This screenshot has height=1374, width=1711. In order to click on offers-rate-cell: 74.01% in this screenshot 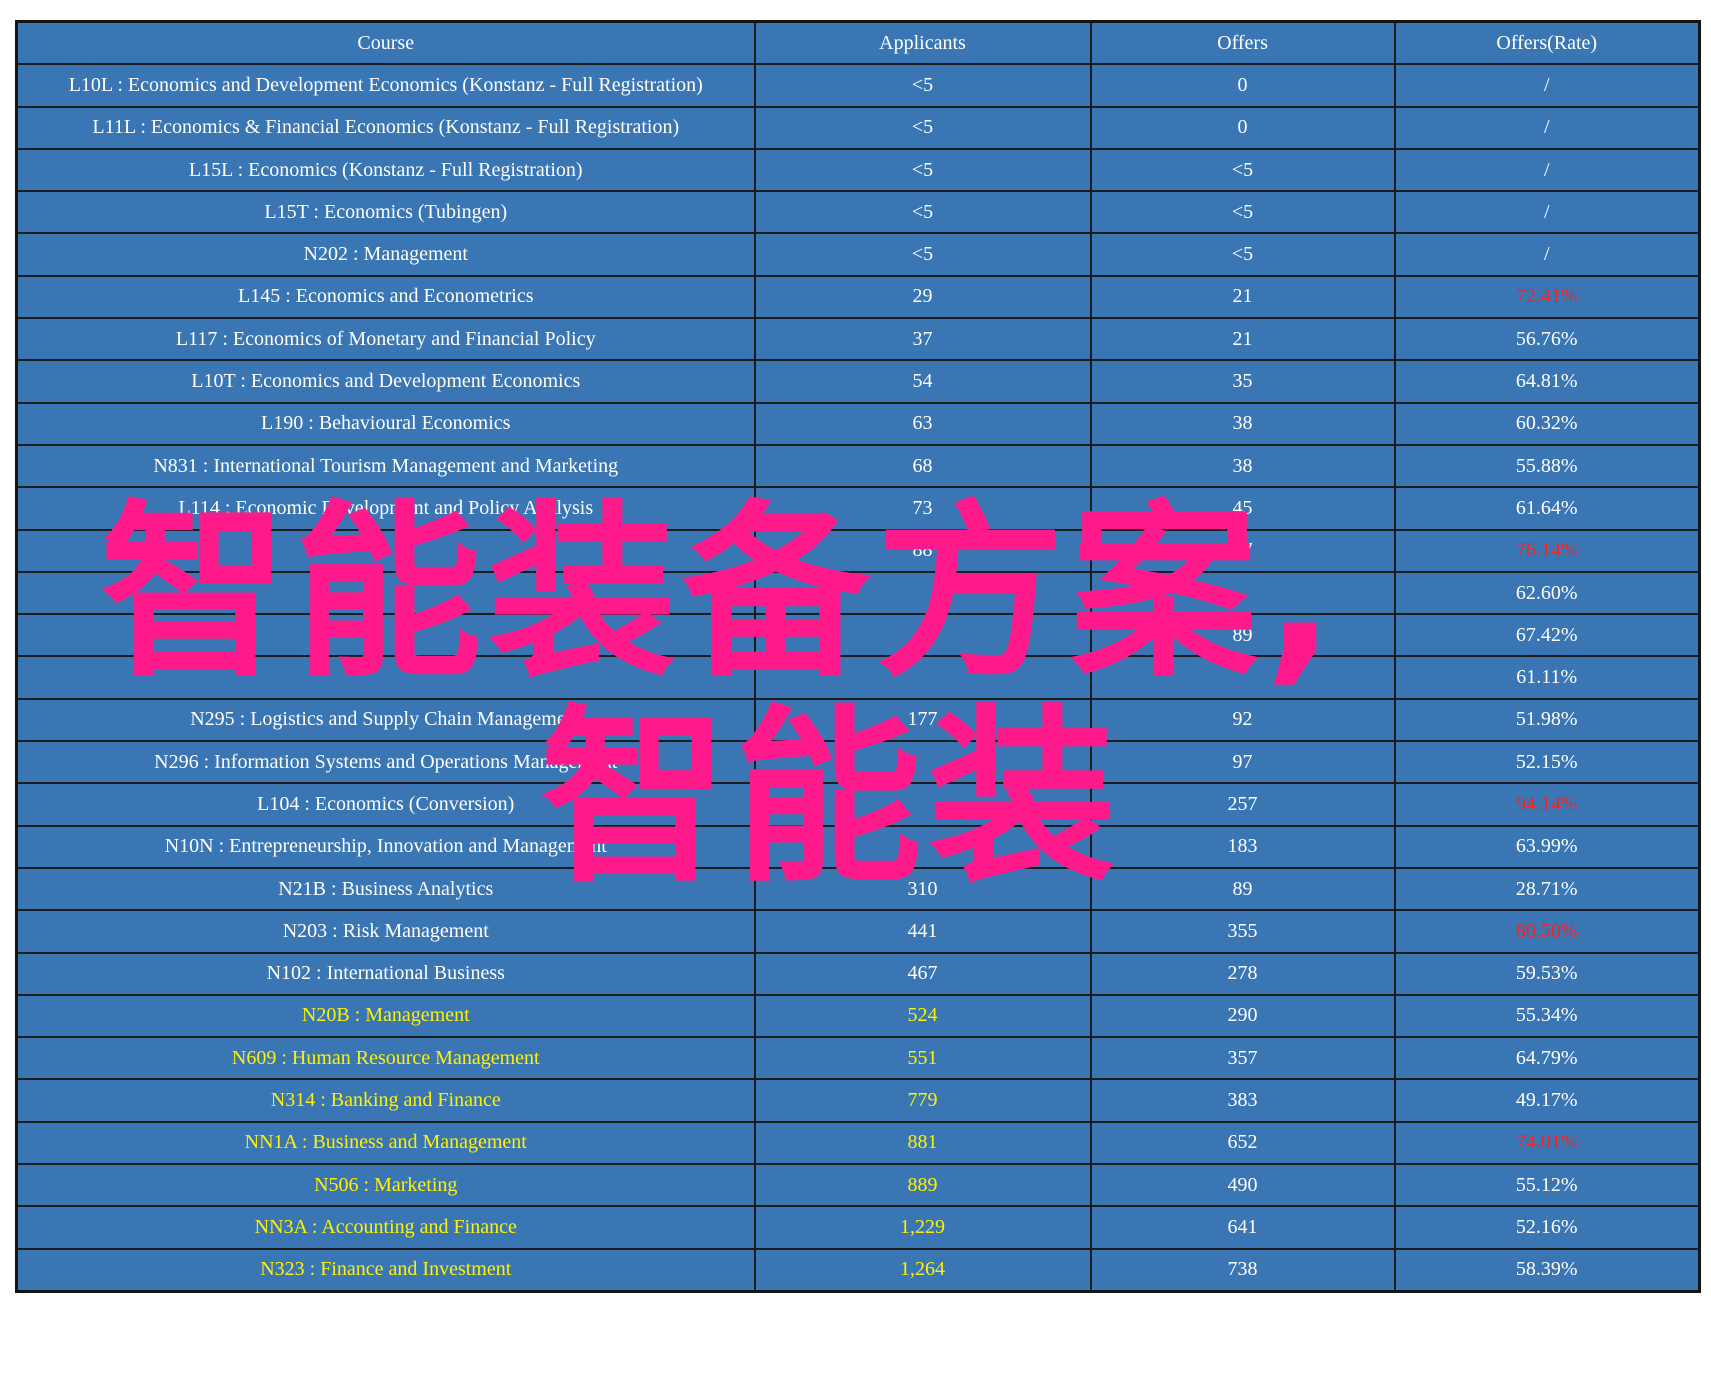, I will do `click(1547, 1143)`.